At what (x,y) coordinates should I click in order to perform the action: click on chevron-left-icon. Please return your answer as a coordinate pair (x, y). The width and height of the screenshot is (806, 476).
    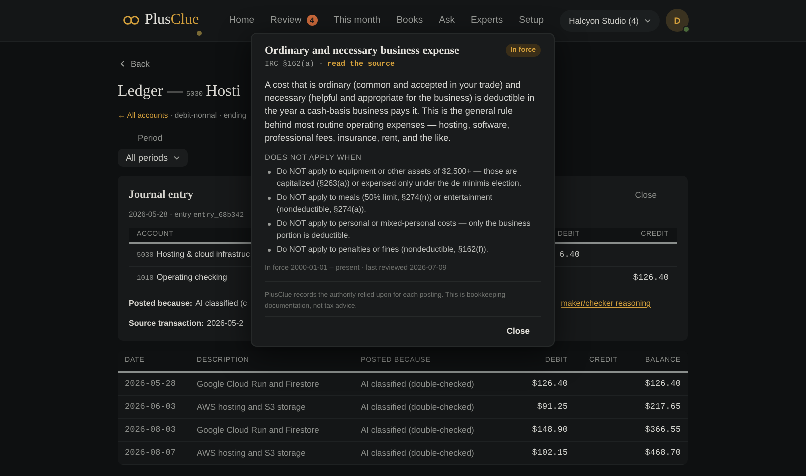
    Looking at the image, I should click on (123, 64).